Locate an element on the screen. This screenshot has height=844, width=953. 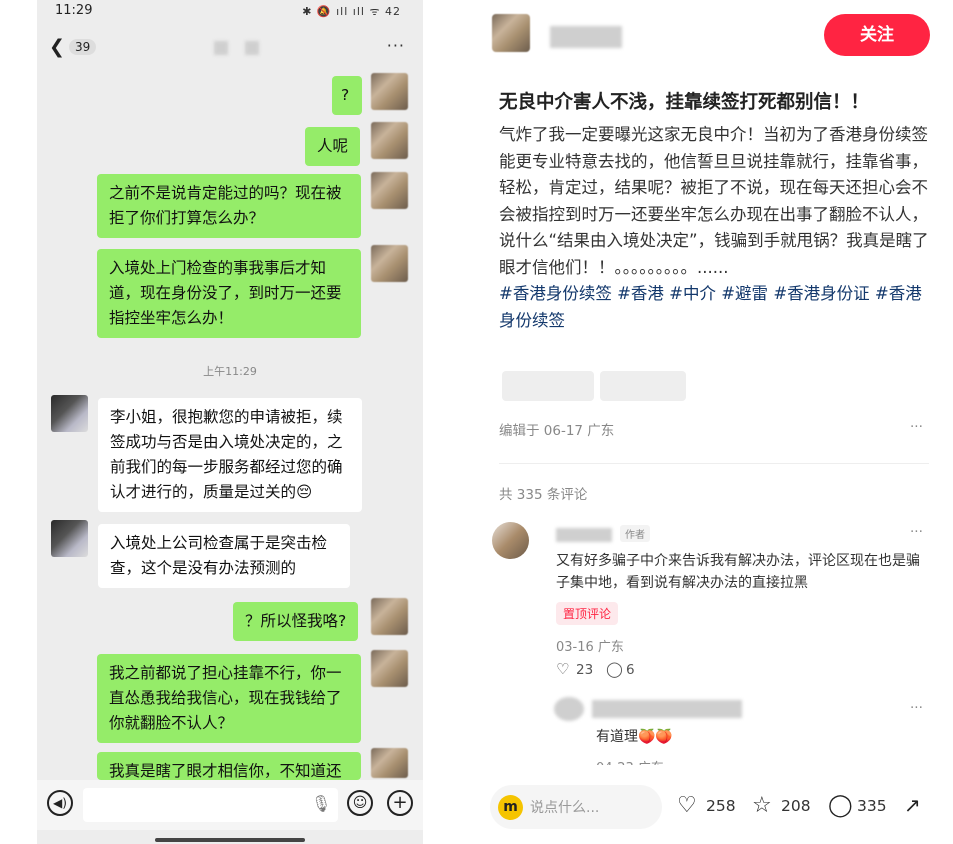
chat-header: ❮ 39 ··· is located at coordinates (230, 47).